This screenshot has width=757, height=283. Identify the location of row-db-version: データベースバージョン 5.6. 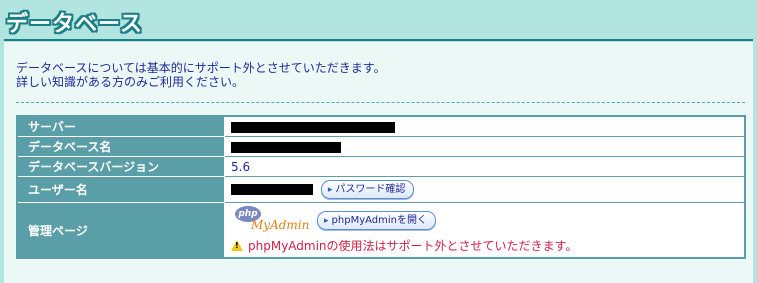
(381, 166).